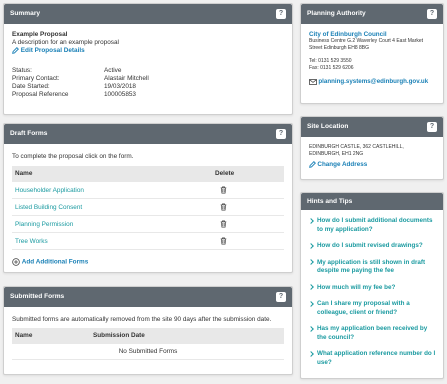  I want to click on edit-proposal-link: Edit Proposal Details, so click(148, 50).